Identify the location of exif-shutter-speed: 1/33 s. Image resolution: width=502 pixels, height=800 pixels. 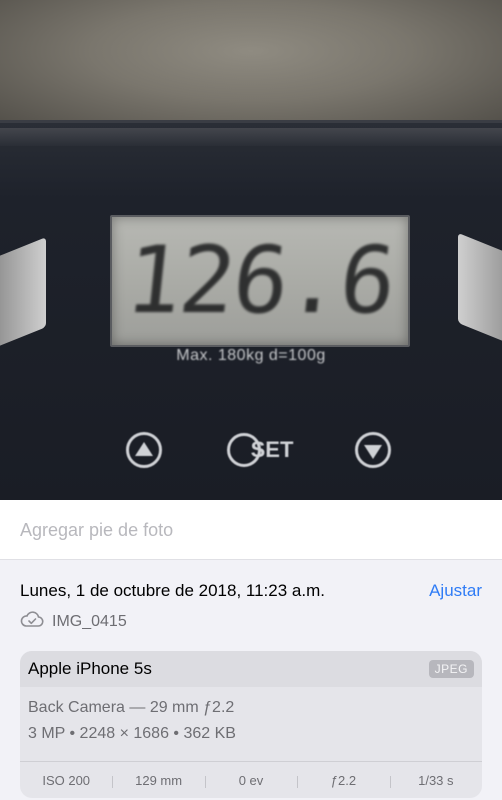
(435, 780).